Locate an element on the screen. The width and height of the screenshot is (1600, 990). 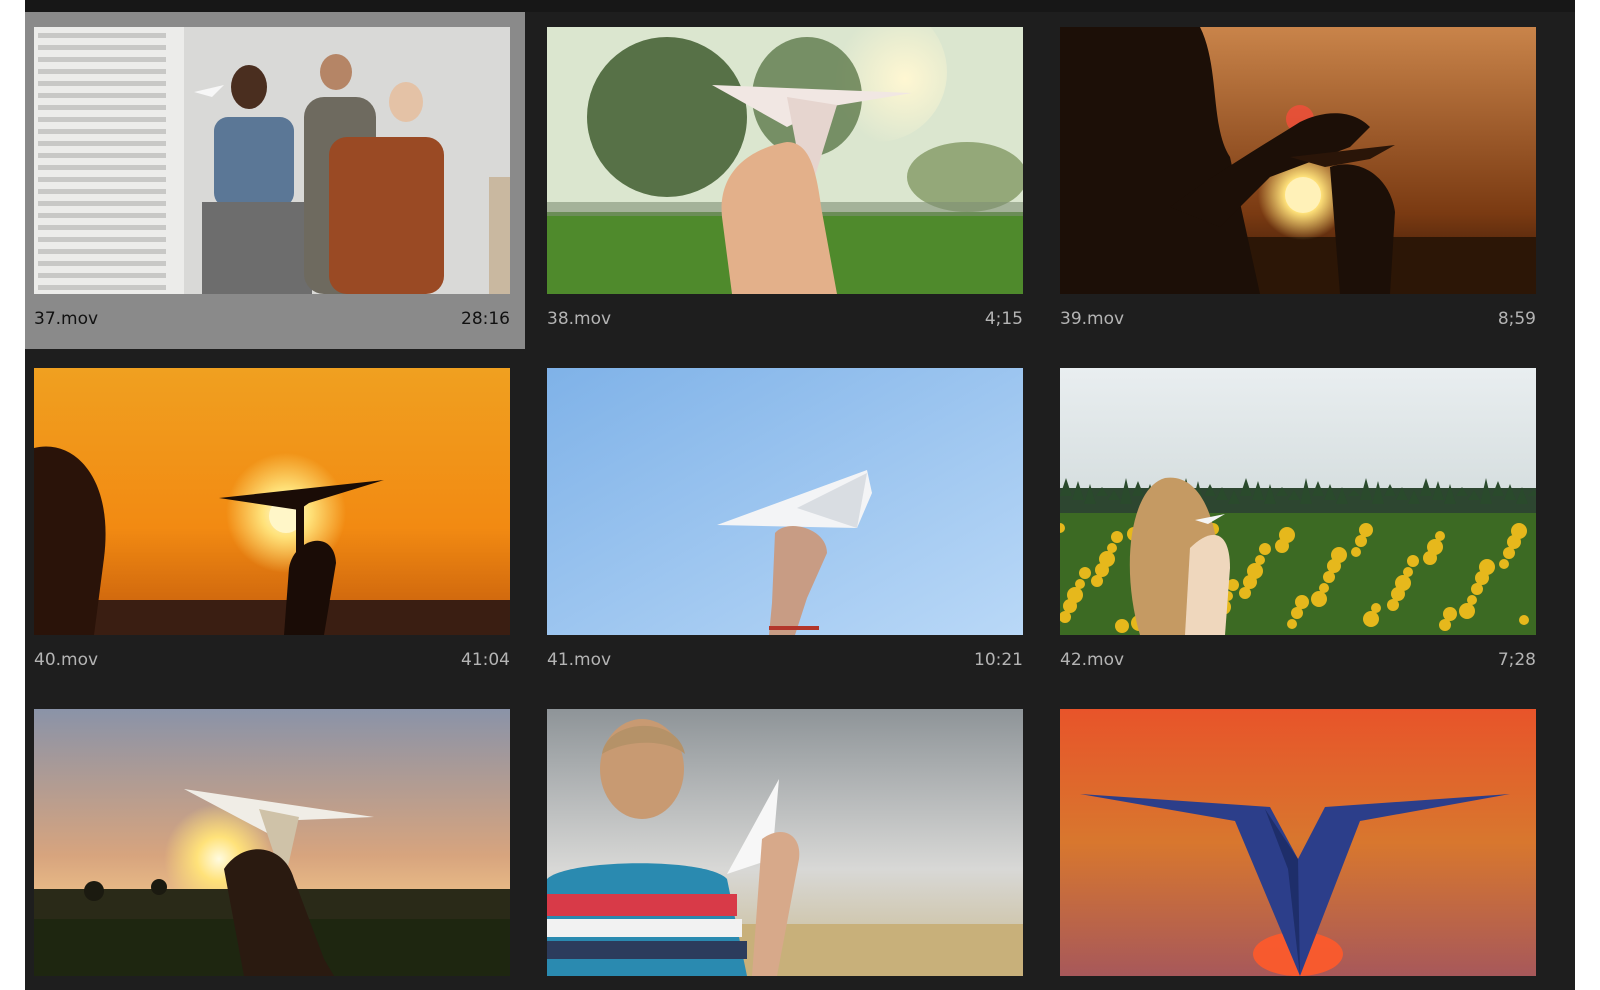
clip-meta: 41.mov 10:21 is located at coordinates (785, 662).